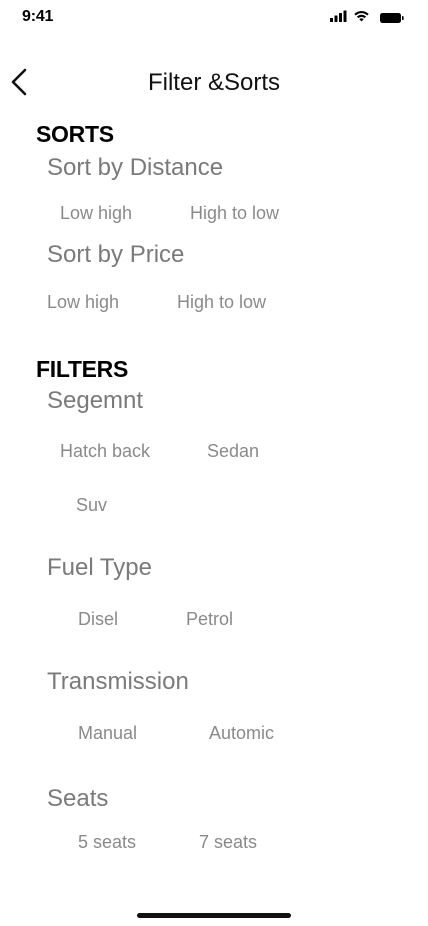 The image size is (428, 926). I want to click on status-icons, so click(367, 17).